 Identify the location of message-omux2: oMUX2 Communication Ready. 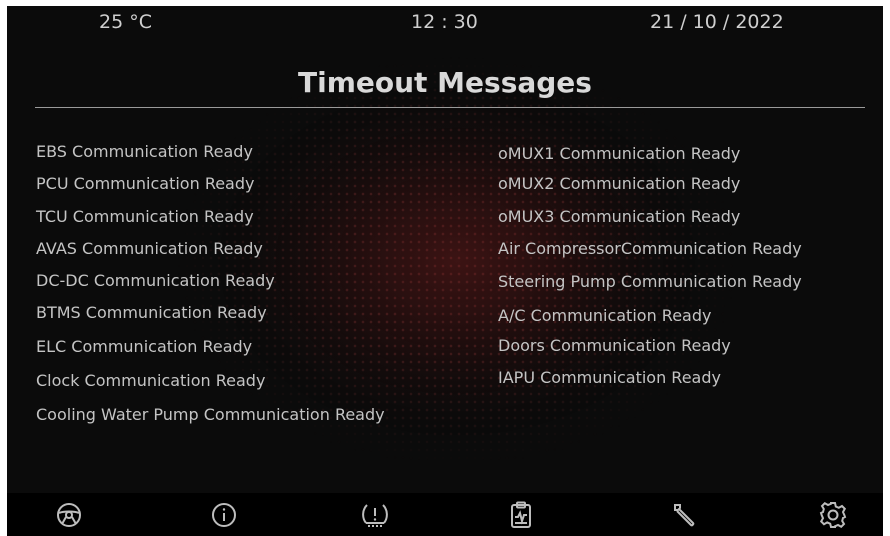
(619, 183).